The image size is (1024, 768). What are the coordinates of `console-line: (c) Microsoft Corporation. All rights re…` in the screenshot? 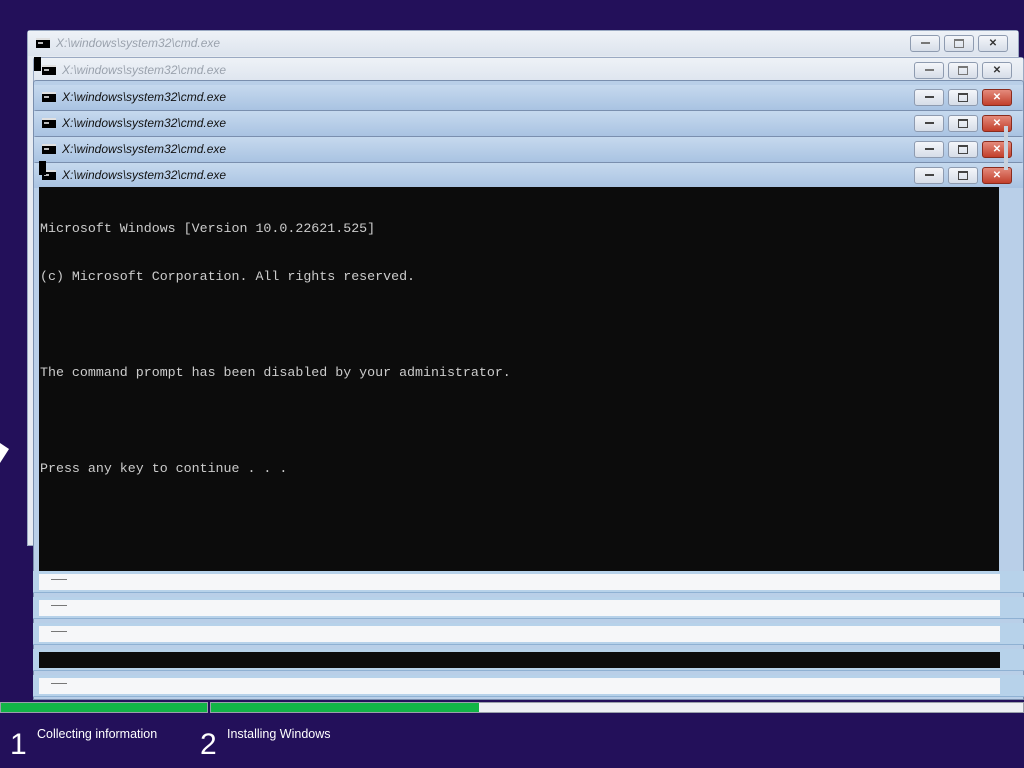 It's located at (228, 276).